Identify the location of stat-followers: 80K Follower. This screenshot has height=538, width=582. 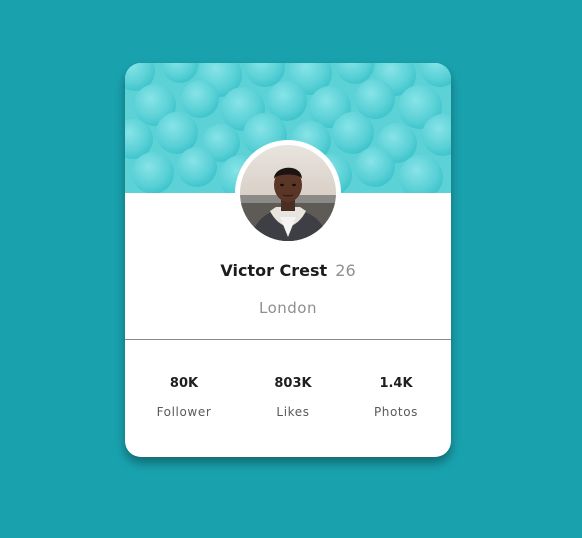
(184, 397).